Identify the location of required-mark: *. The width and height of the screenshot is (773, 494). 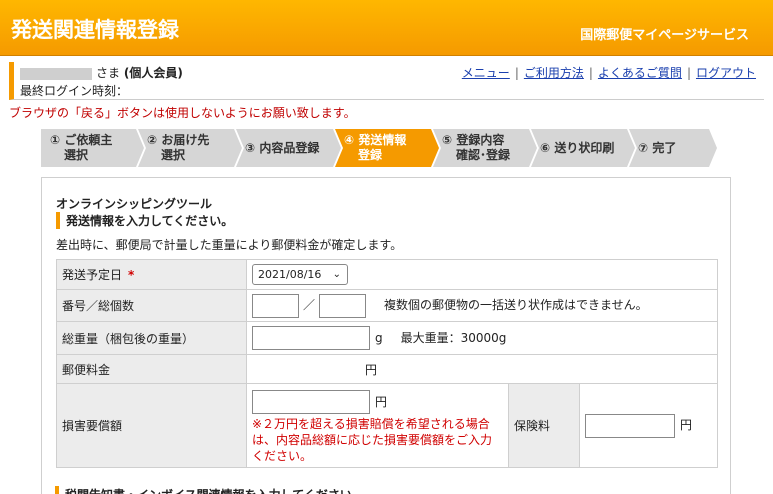
(131, 275).